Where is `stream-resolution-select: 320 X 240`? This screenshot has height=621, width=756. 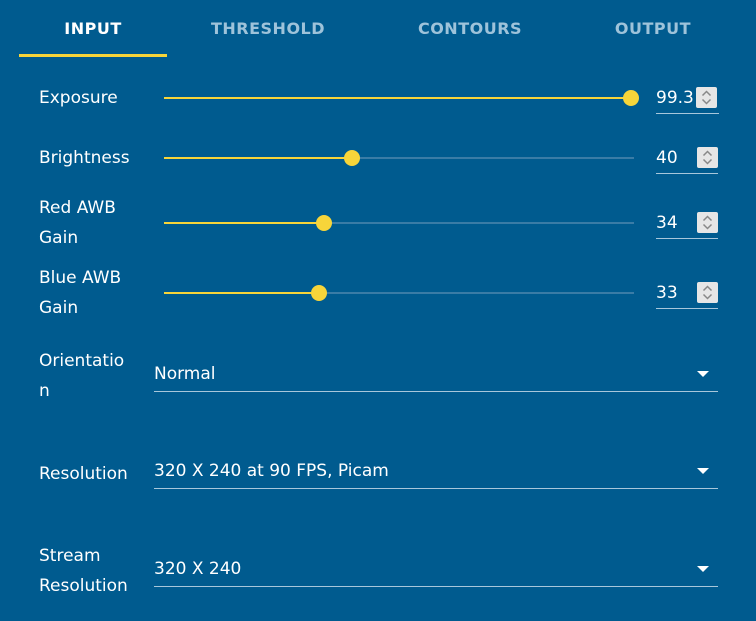
stream-resolution-select: 320 X 240 is located at coordinates (436, 569).